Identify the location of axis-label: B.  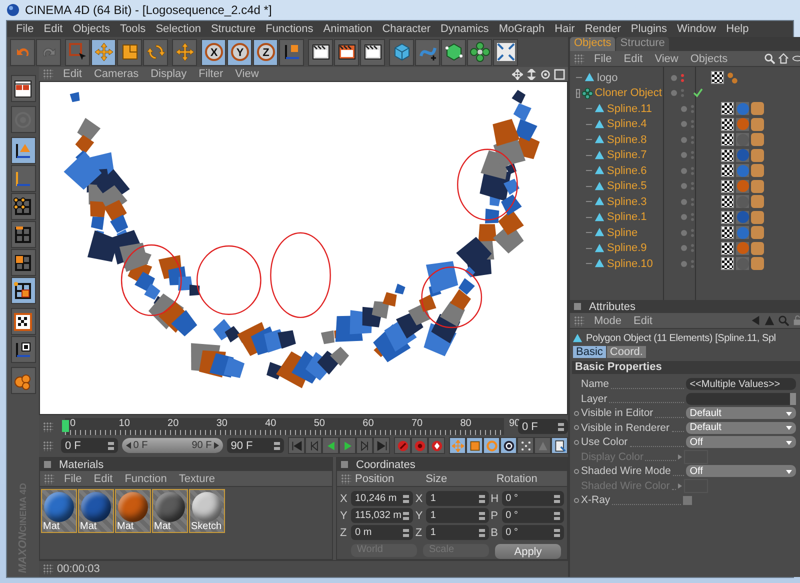
(494, 532).